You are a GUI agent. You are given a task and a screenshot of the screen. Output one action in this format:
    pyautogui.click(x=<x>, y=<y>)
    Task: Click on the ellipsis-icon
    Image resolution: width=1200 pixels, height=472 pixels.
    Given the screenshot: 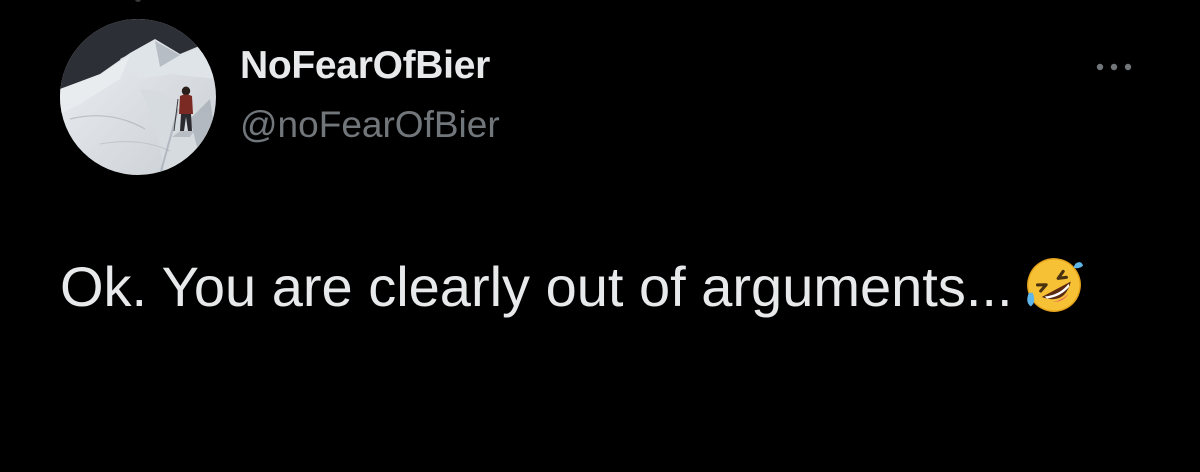 What is the action you would take?
    pyautogui.click(x=1114, y=67)
    